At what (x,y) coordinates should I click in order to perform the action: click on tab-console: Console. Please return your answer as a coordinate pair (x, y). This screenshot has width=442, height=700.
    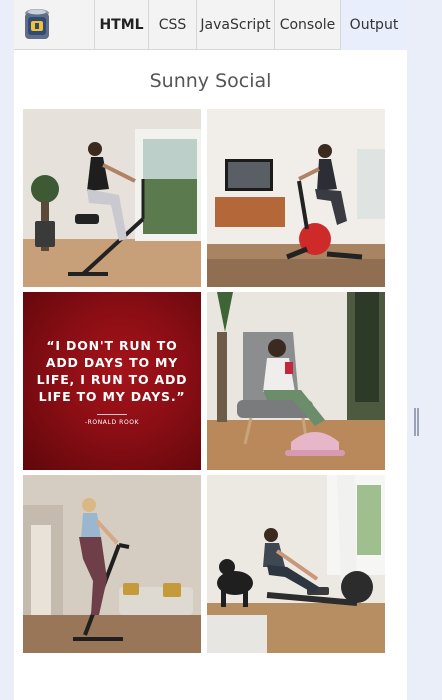
    Looking at the image, I should click on (307, 25).